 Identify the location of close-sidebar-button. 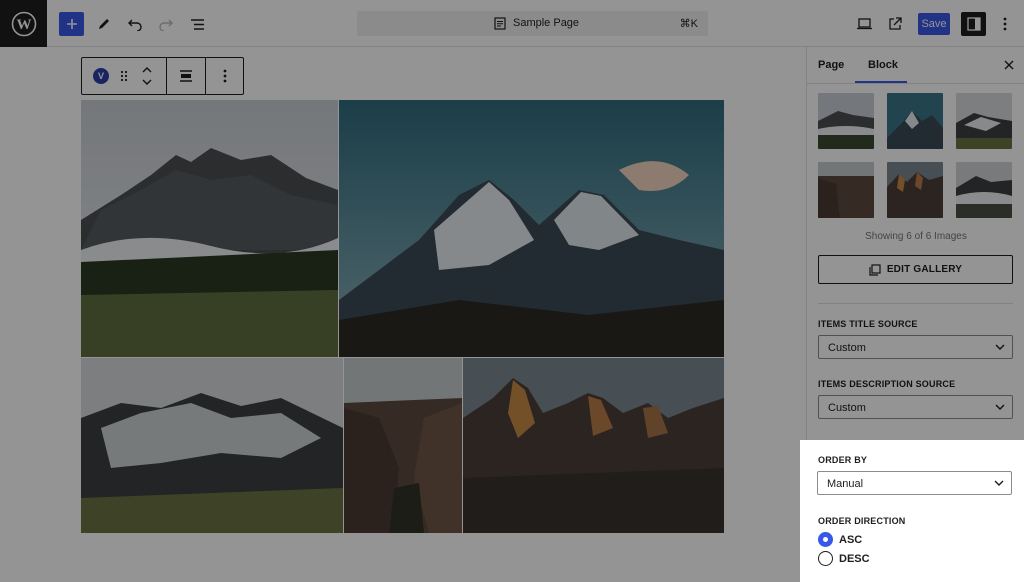
(1009, 65).